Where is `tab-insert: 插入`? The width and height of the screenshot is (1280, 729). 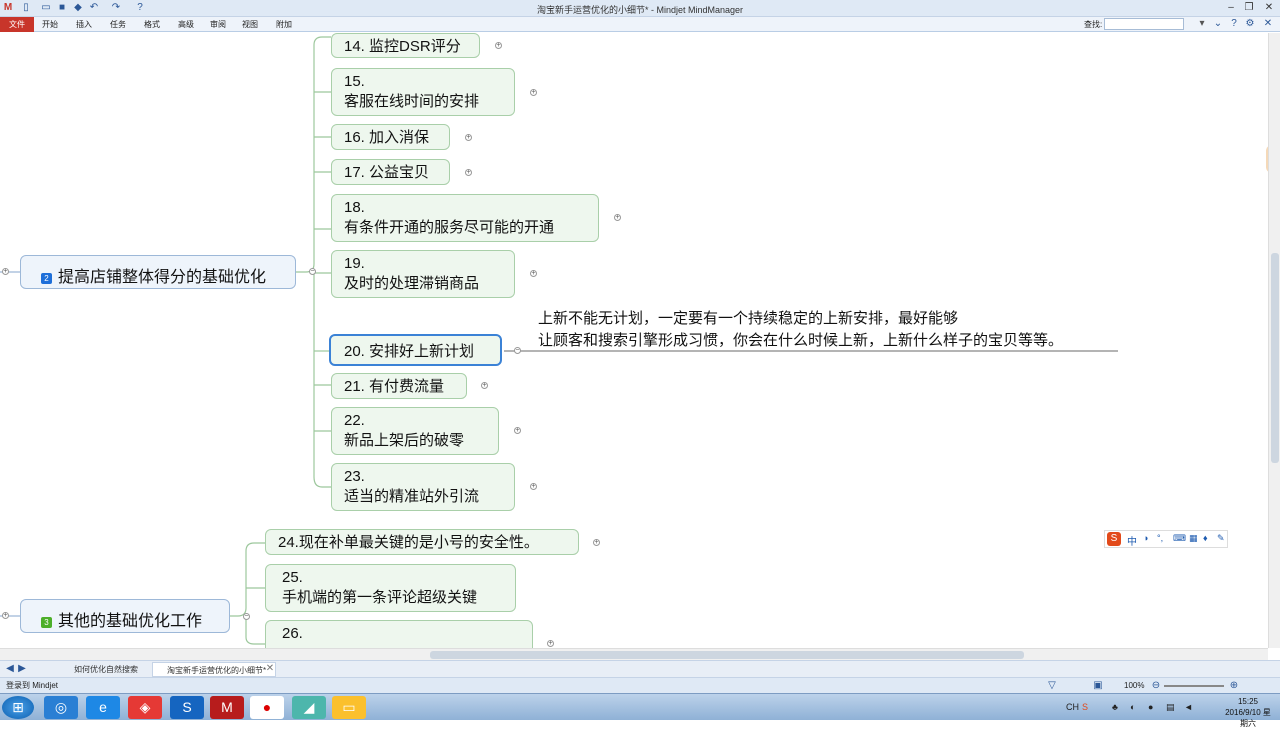 tab-insert: 插入 is located at coordinates (84, 24).